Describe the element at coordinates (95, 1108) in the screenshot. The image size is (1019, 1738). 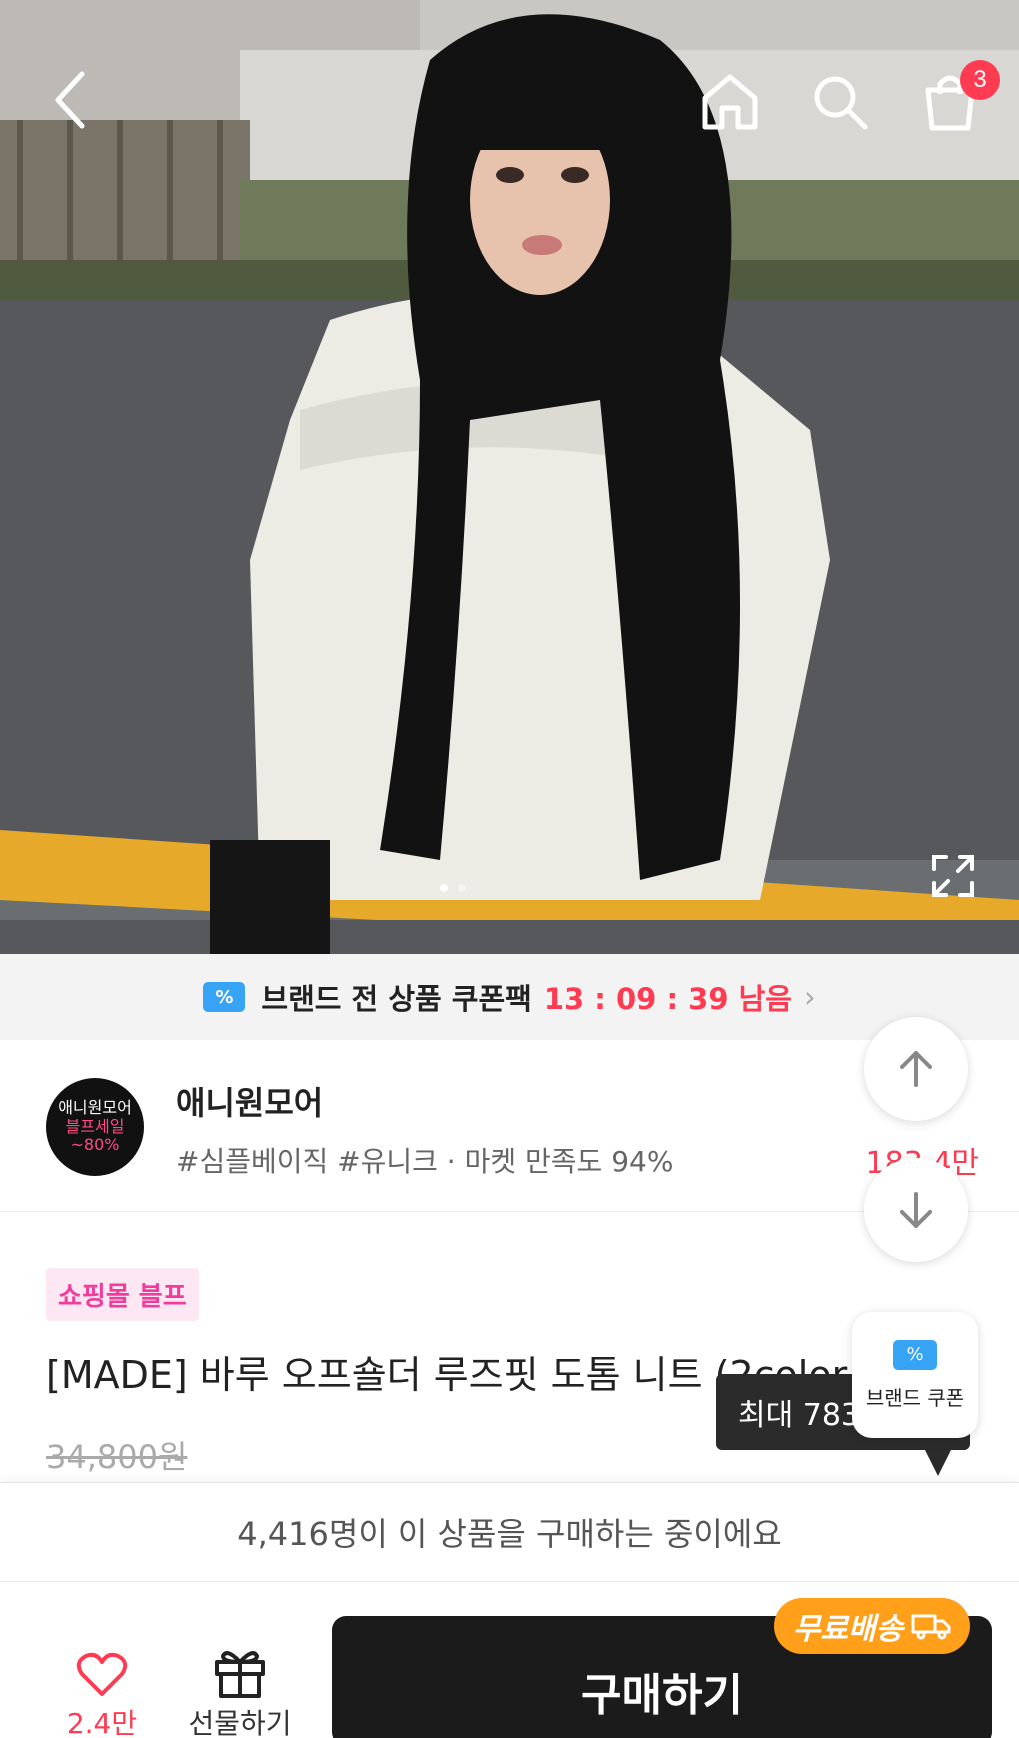
I see `brand-logo-name: 애니원모어` at that location.